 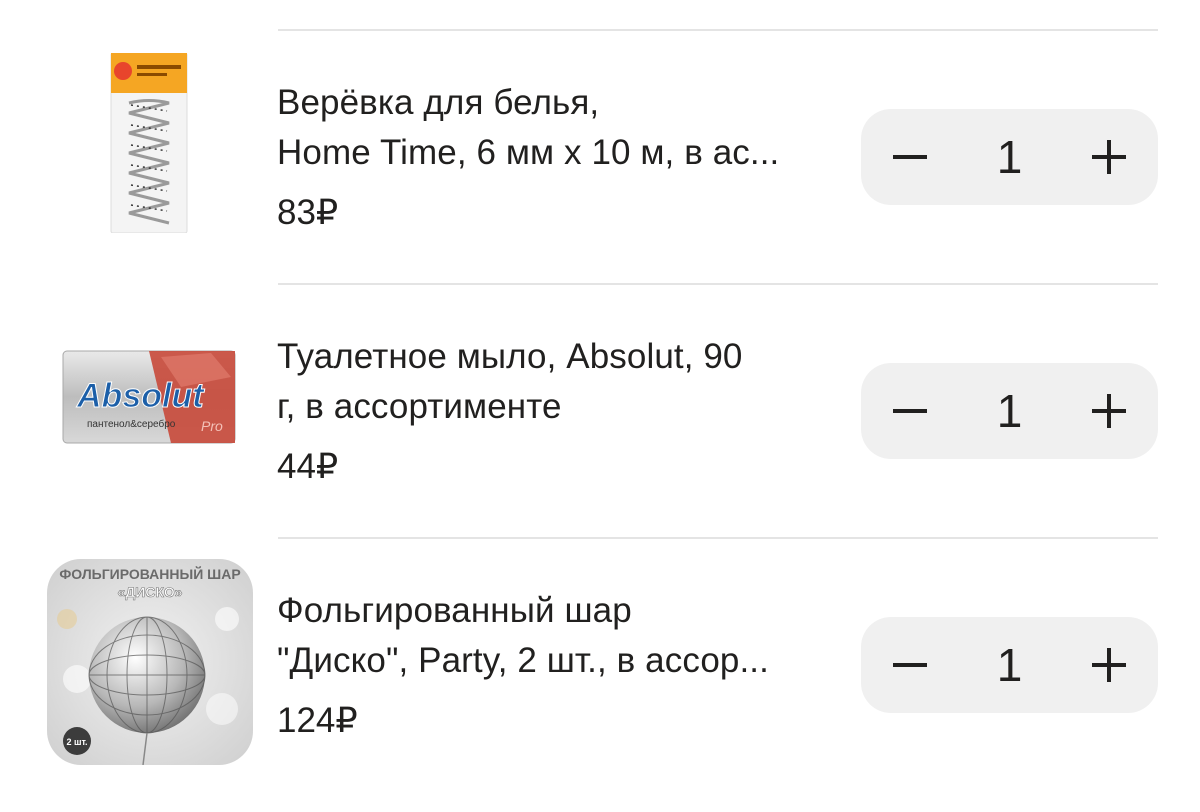 What do you see at coordinates (131, 424) in the screenshot?
I see `soap-subtext: пантенол&серебро` at bounding box center [131, 424].